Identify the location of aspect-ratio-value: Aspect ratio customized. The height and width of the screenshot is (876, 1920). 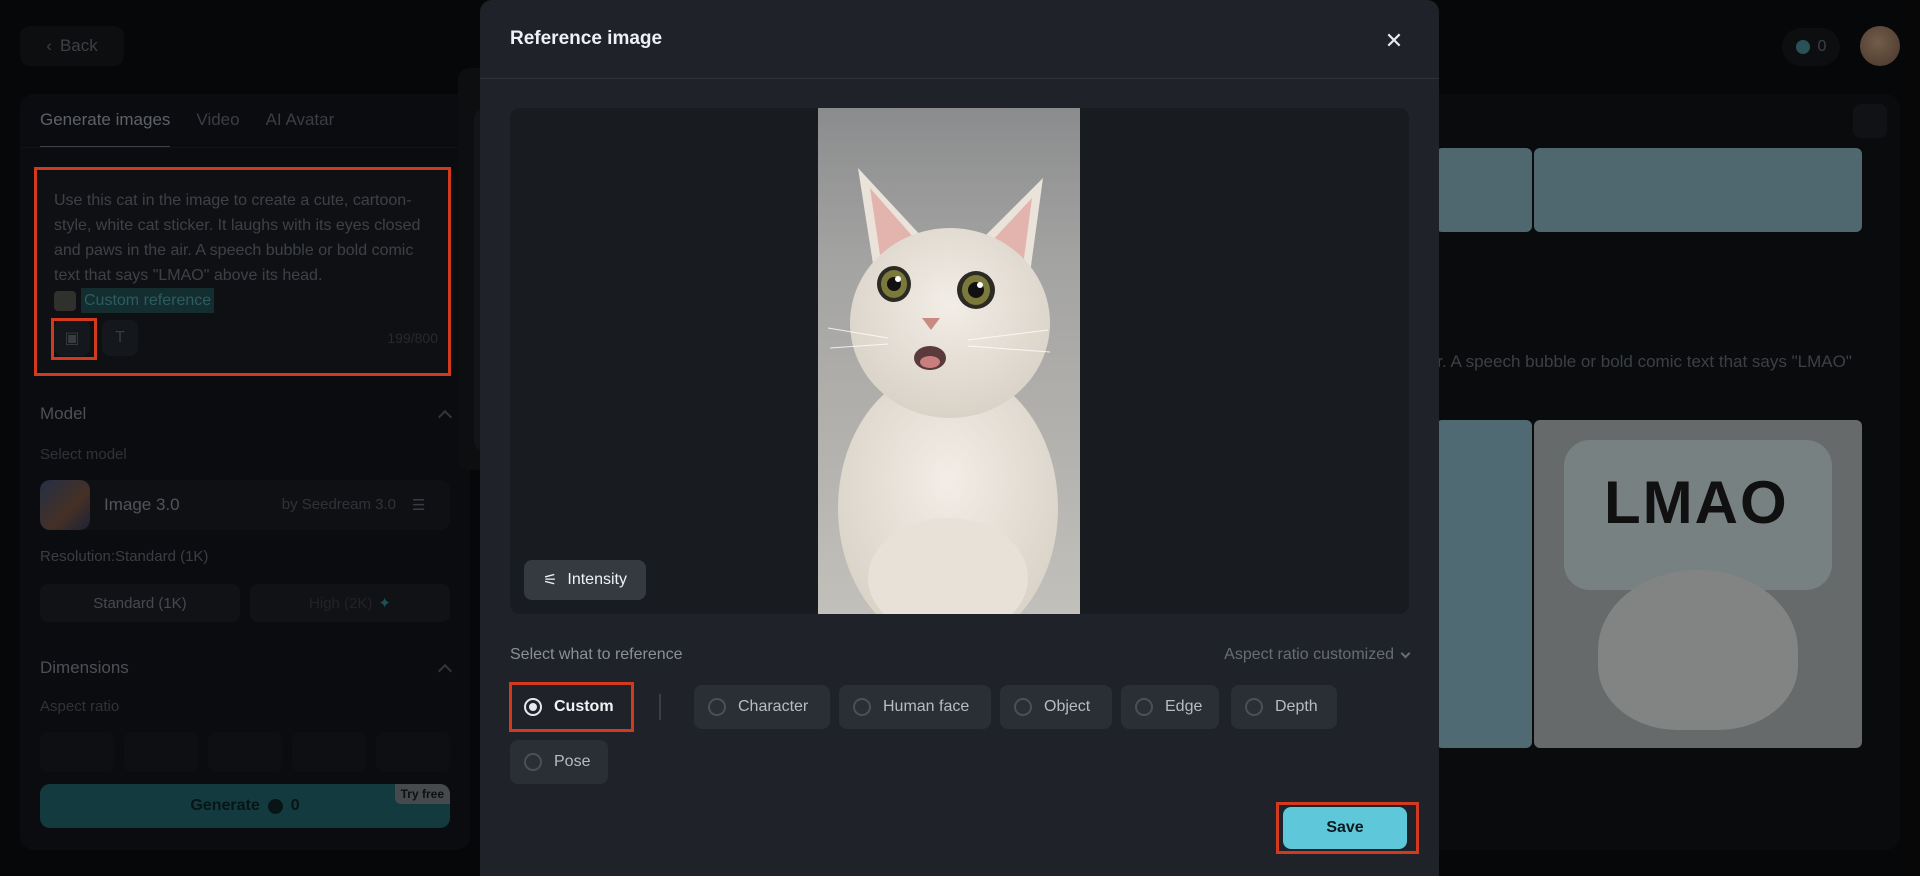
(1309, 654).